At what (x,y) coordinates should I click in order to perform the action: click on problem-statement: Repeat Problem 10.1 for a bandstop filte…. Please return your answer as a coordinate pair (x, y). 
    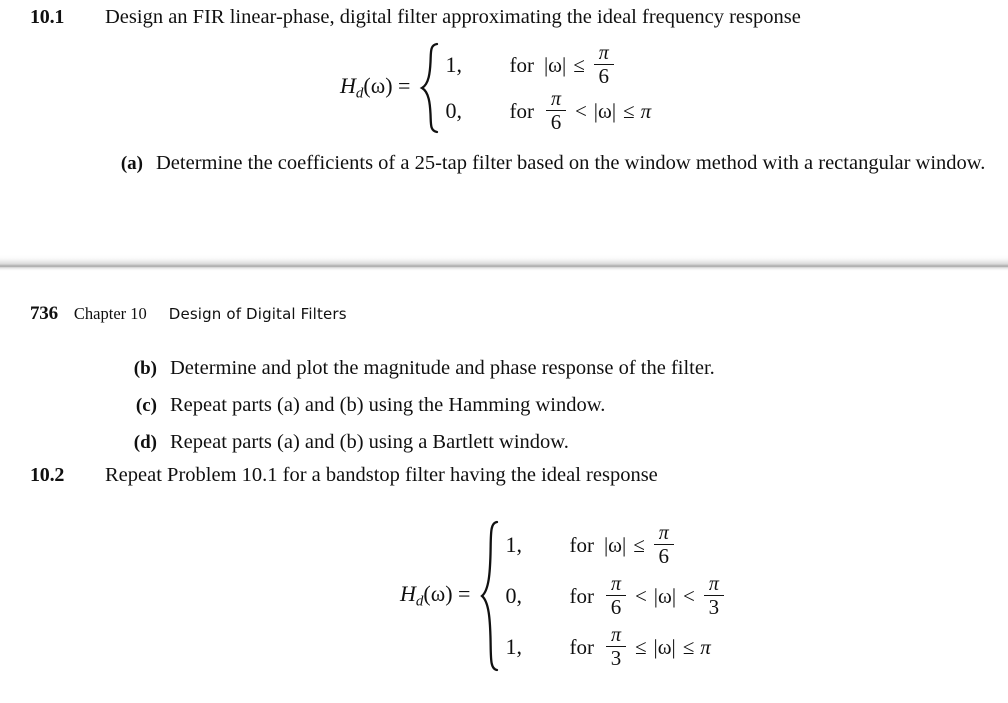
    Looking at the image, I should click on (381, 475).